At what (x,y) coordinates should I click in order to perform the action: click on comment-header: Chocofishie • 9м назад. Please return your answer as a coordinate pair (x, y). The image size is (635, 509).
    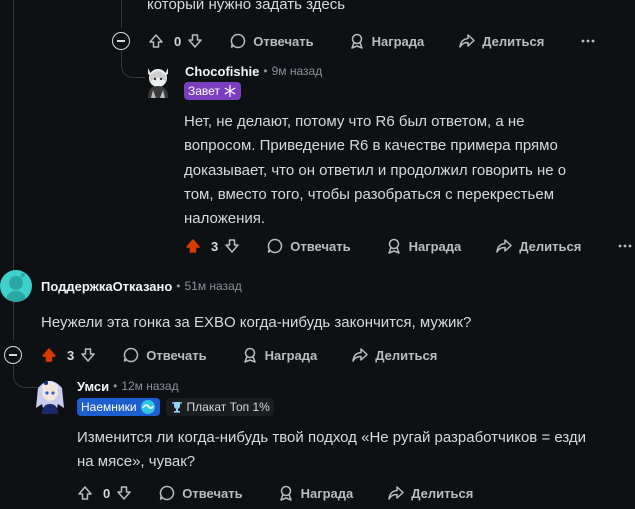
    Looking at the image, I should click on (253, 71).